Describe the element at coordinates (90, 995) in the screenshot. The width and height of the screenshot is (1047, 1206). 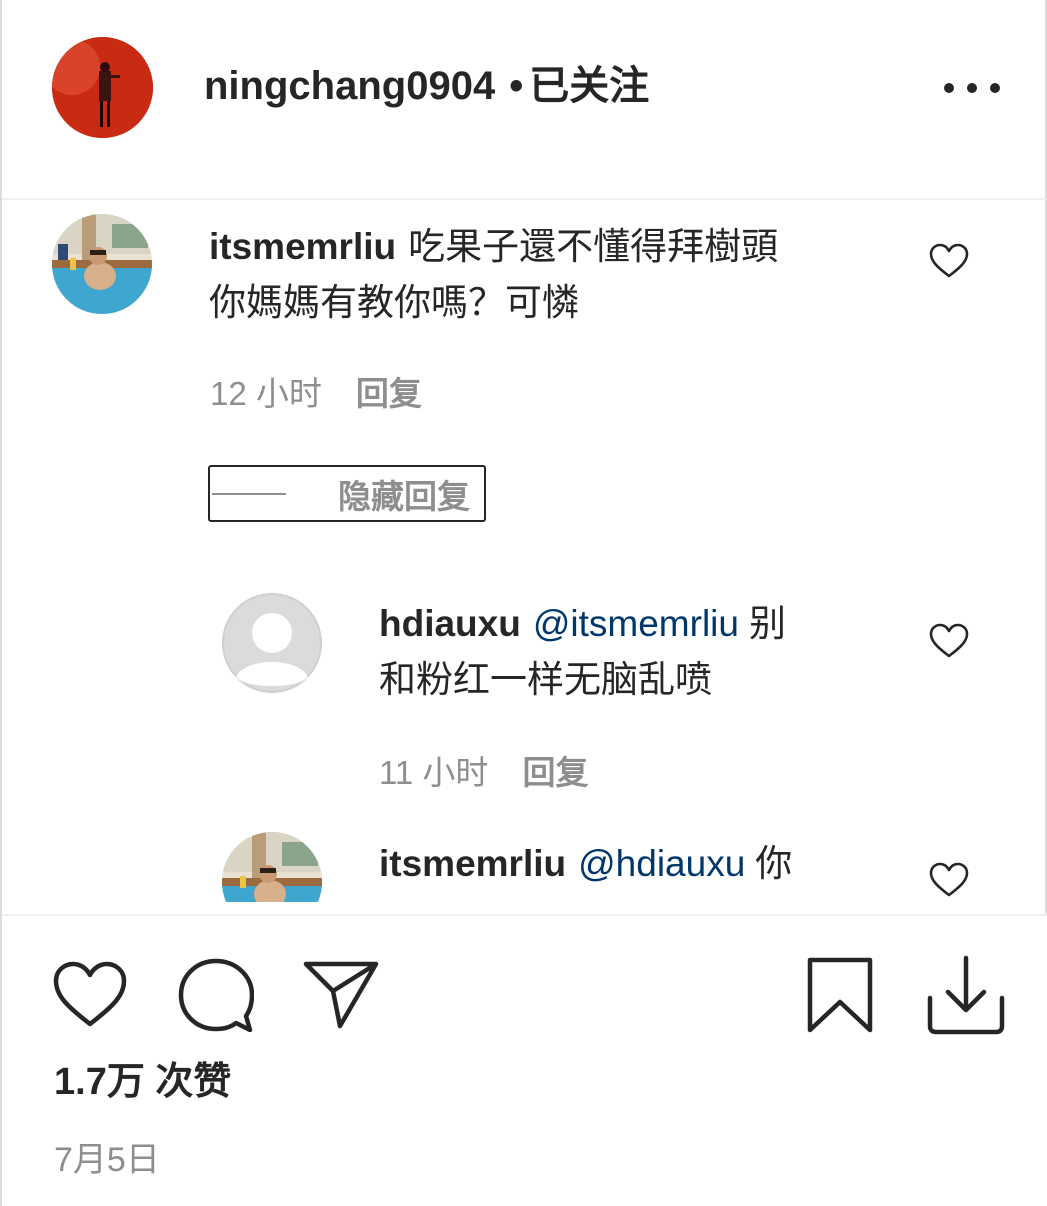
I see `heart-icon` at that location.